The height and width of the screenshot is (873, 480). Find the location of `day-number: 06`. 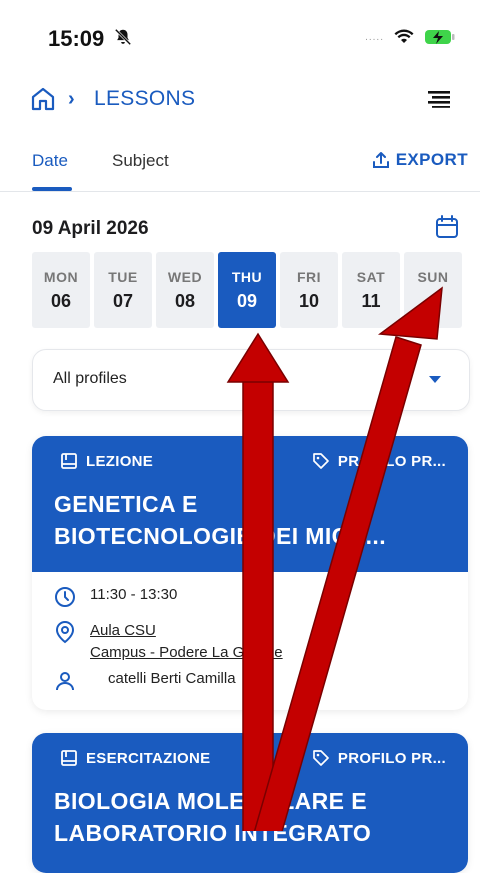

day-number: 06 is located at coordinates (61, 301).